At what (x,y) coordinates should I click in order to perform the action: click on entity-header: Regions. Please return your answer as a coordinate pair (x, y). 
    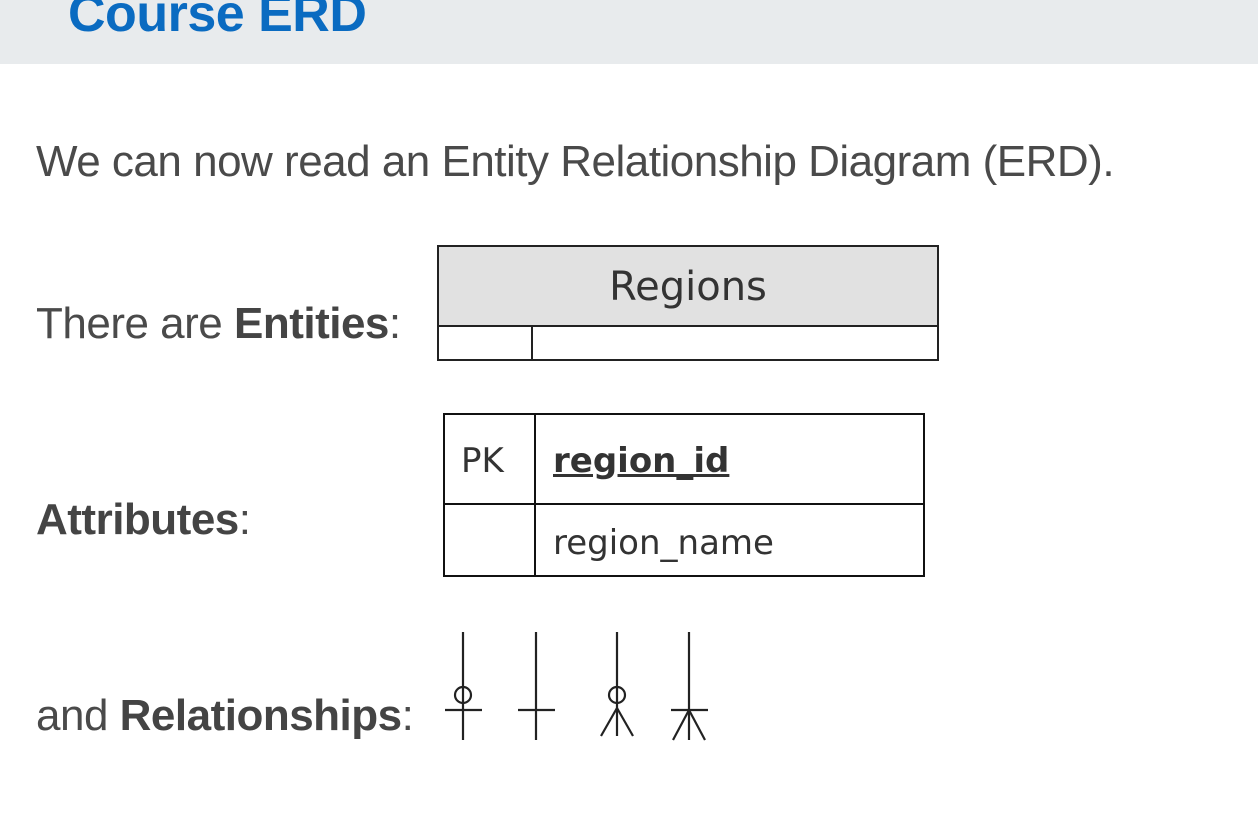
    Looking at the image, I should click on (688, 287).